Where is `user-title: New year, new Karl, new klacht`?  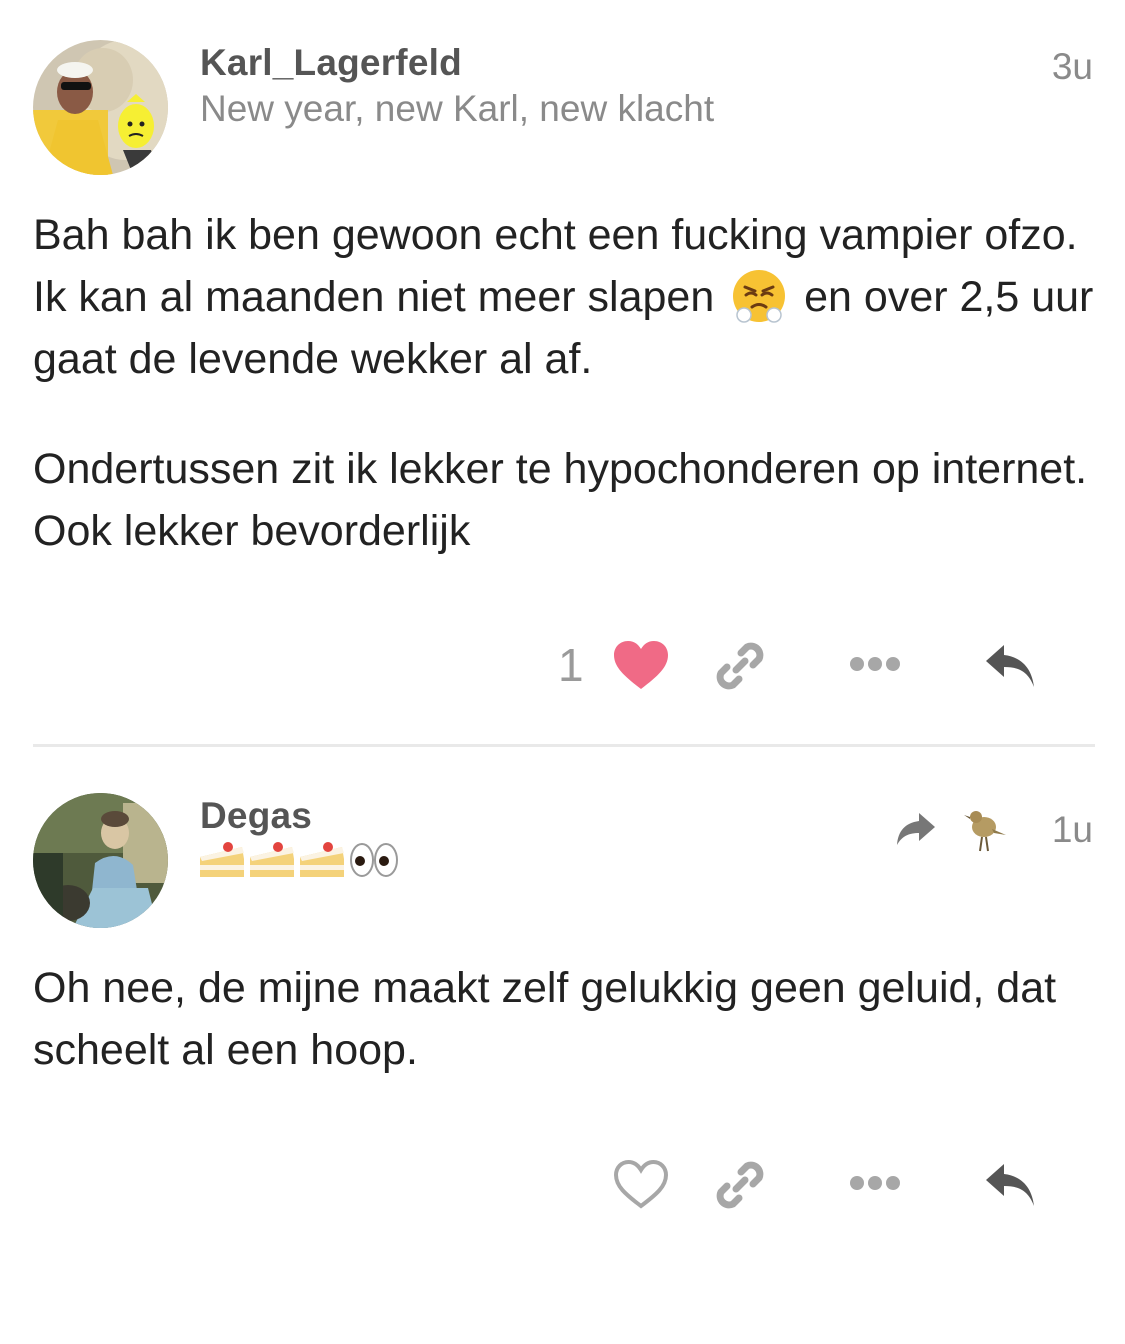 user-title: New year, new Karl, new klacht is located at coordinates (457, 108).